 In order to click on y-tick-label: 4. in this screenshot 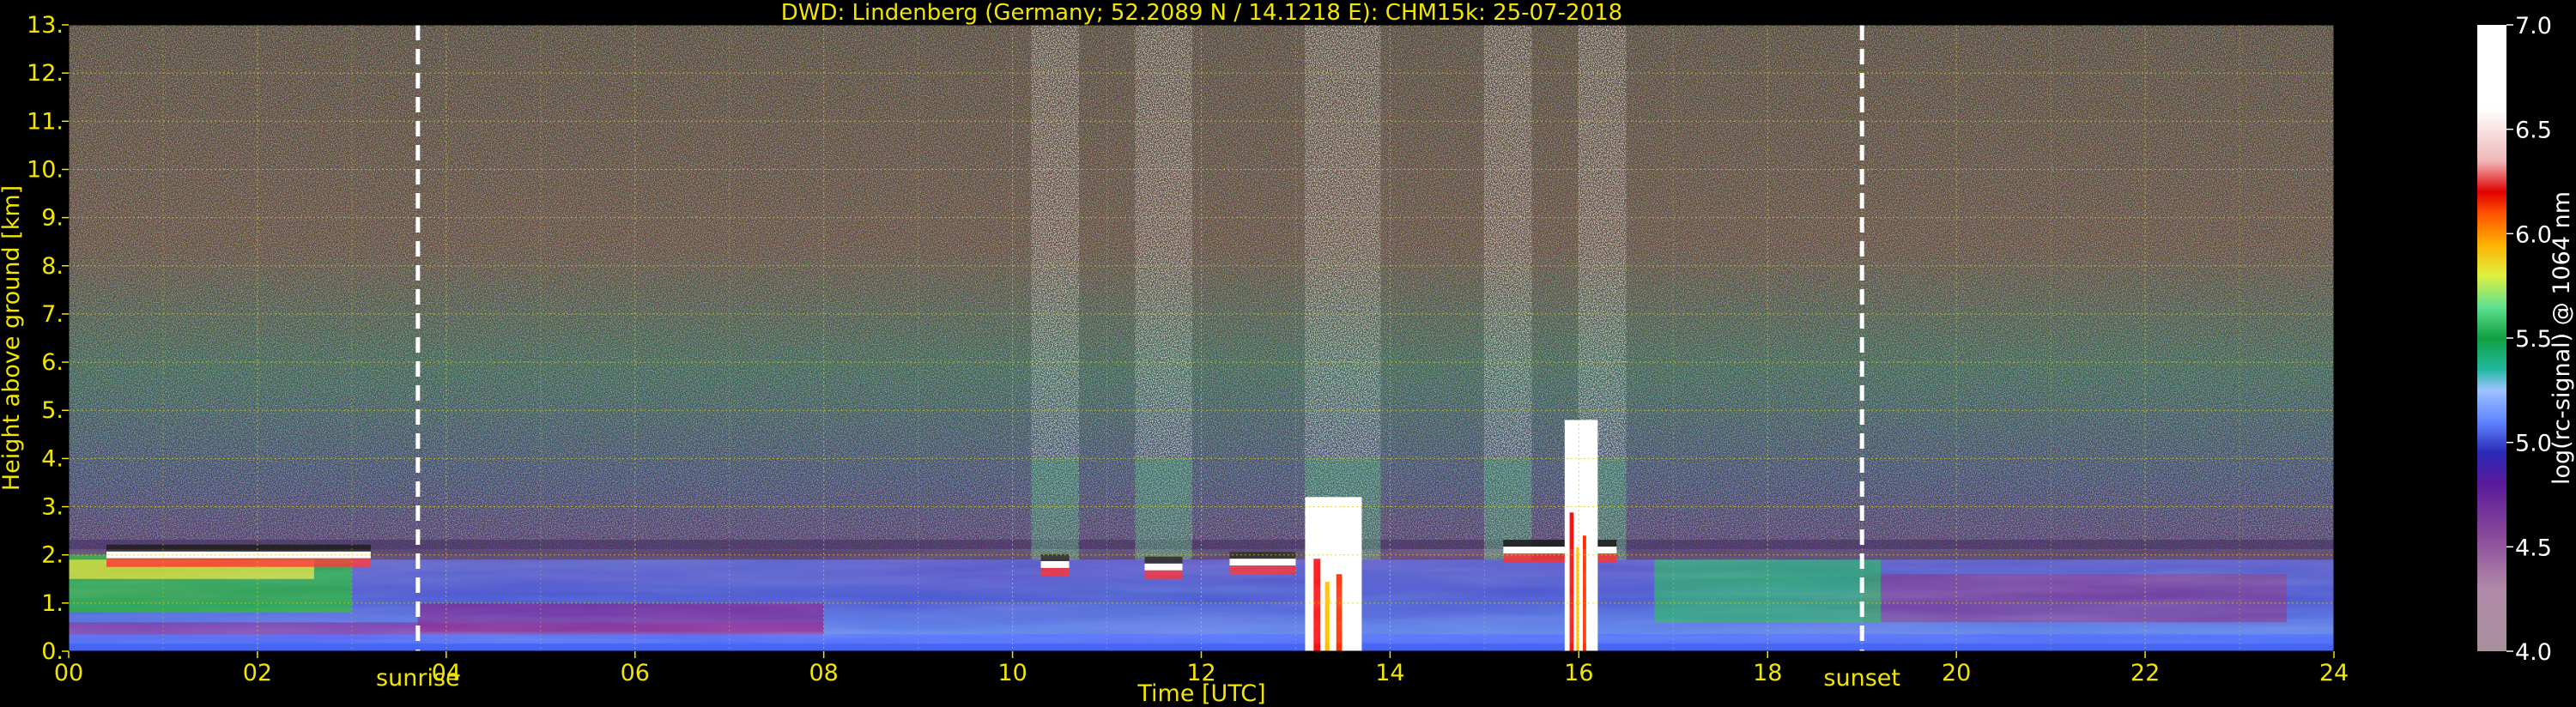, I will do `click(52, 459)`.